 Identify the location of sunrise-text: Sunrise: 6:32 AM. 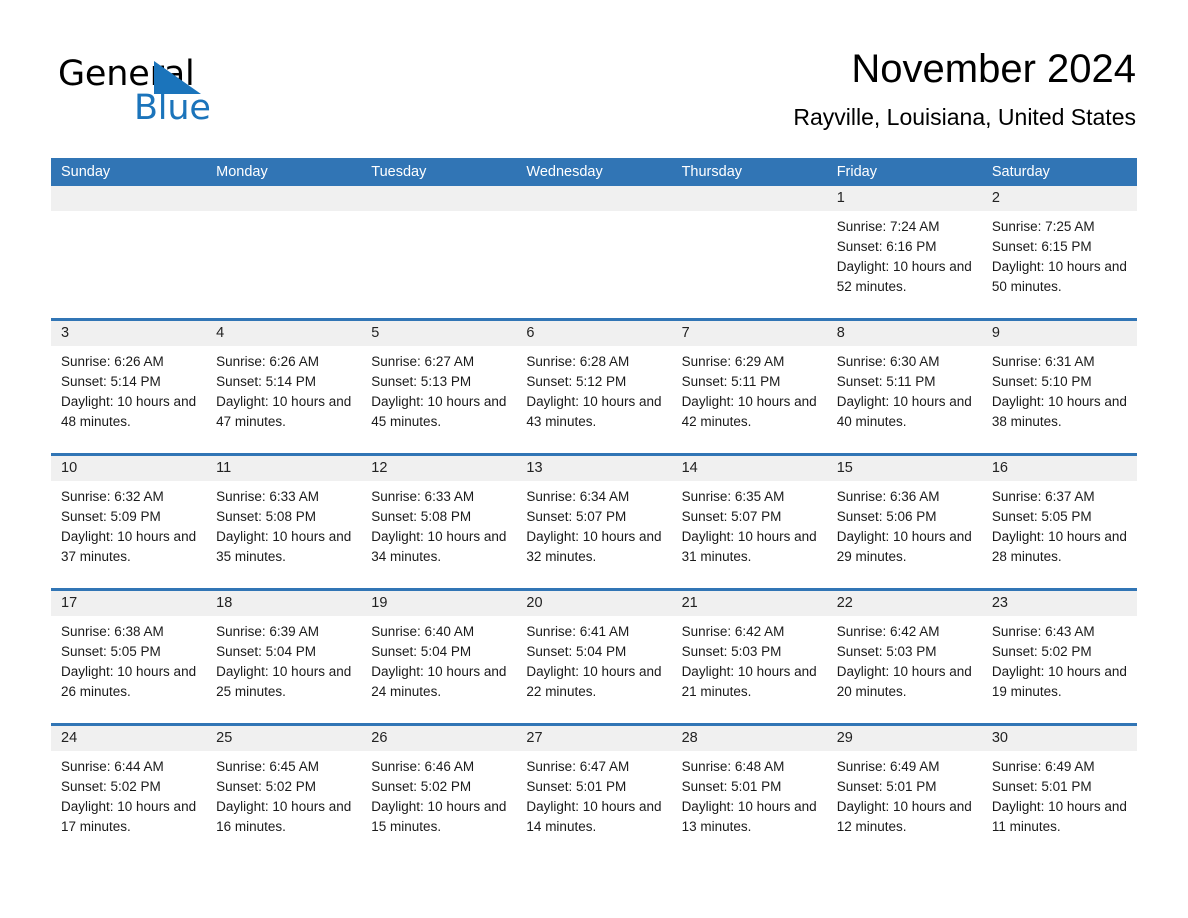
(112, 496).